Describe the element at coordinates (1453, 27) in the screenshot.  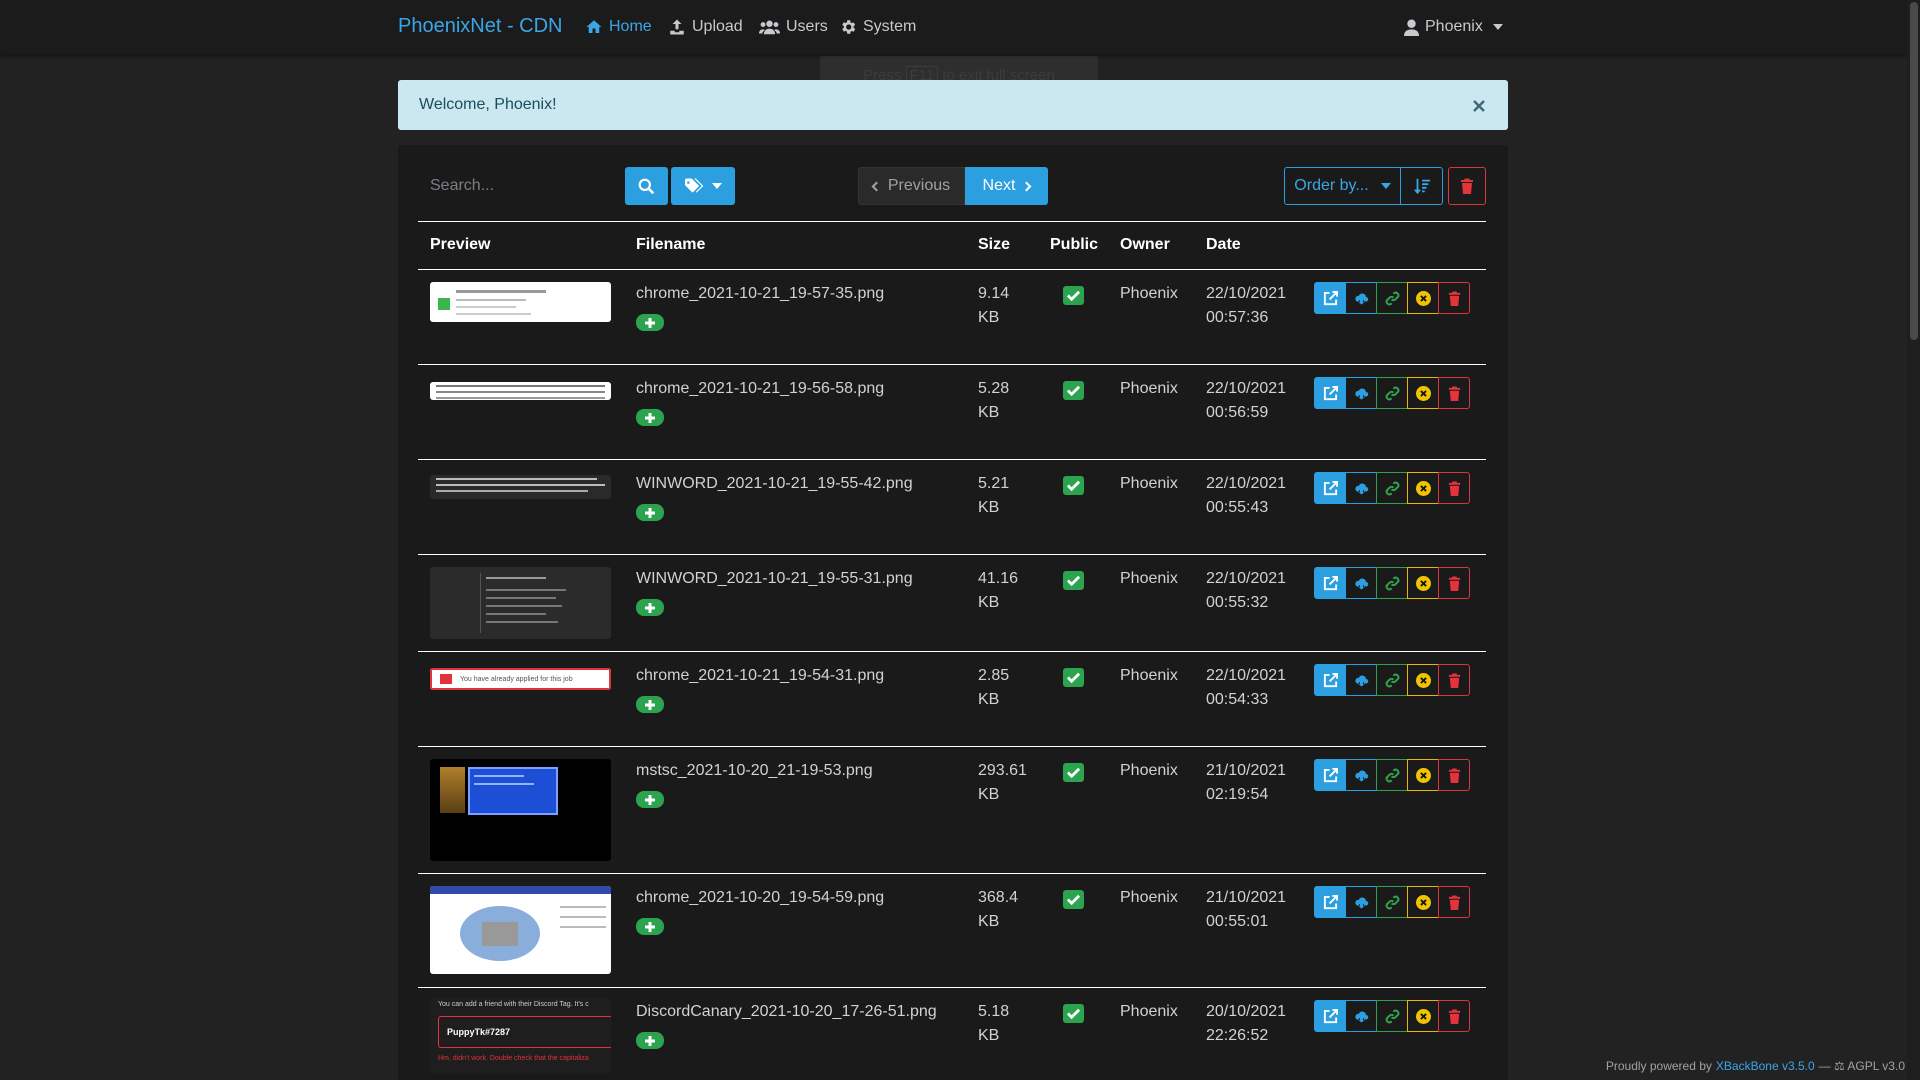
I see `user-menu: Phoenix` at that location.